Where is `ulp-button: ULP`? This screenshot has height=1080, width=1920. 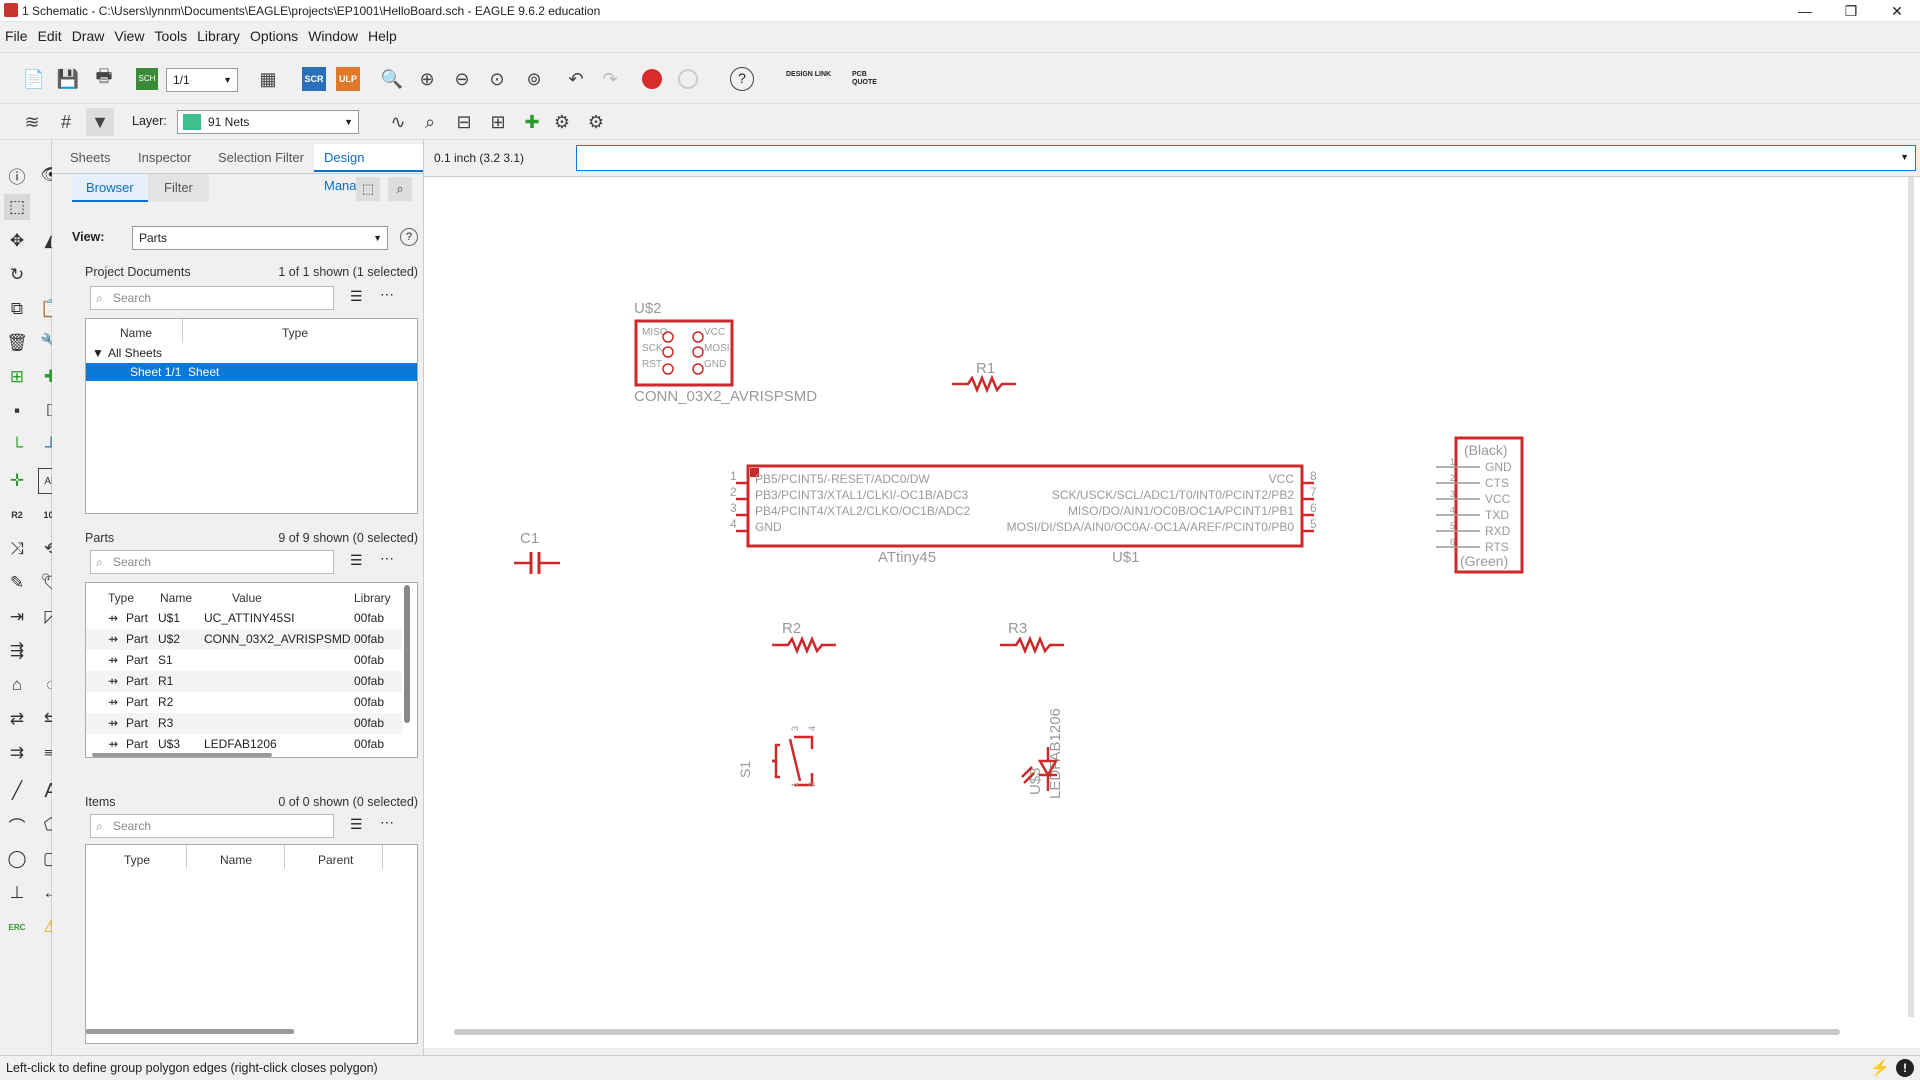
ulp-button: ULP is located at coordinates (348, 79).